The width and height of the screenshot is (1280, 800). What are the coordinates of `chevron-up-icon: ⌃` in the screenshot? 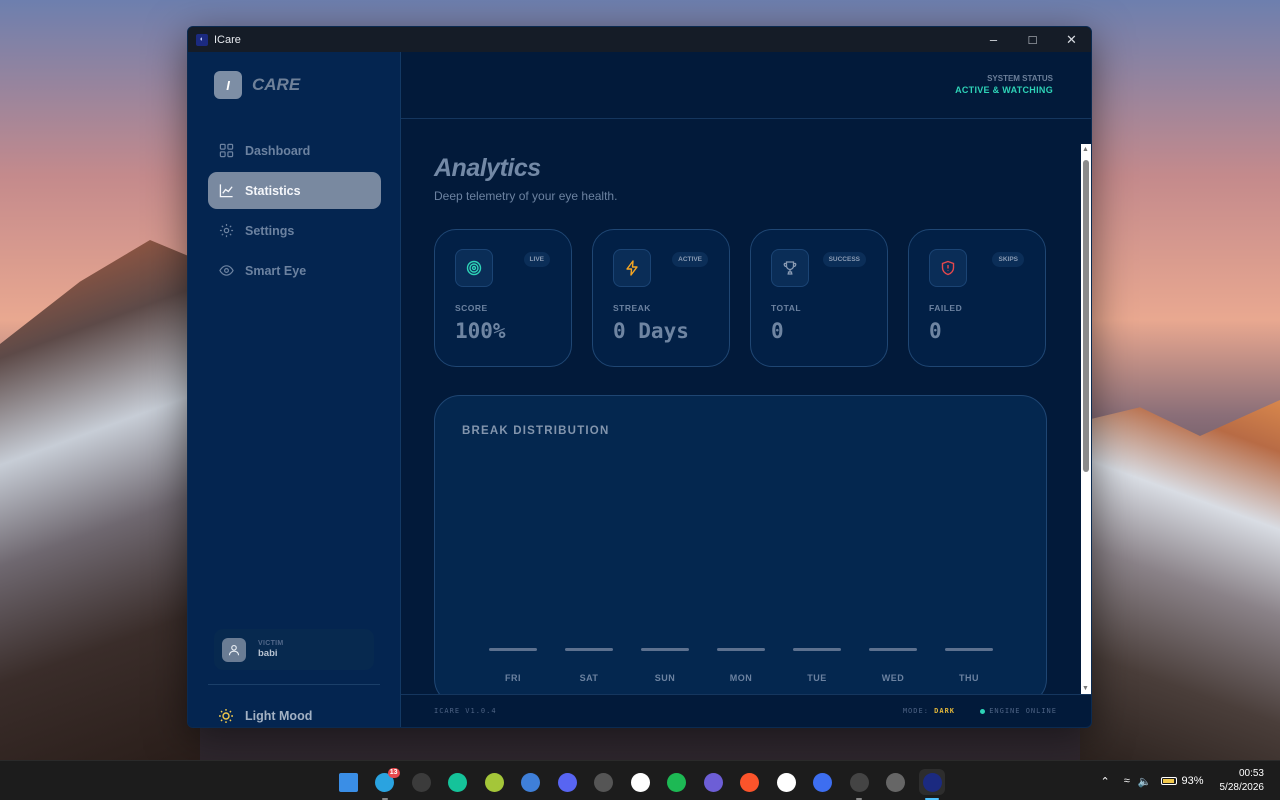 It's located at (1105, 781).